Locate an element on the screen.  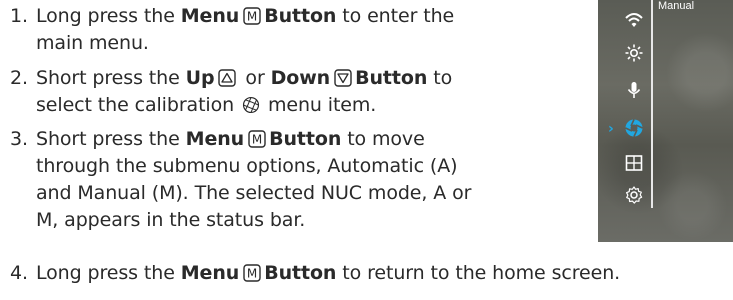
selection-cursor: › is located at coordinates (611, 129).